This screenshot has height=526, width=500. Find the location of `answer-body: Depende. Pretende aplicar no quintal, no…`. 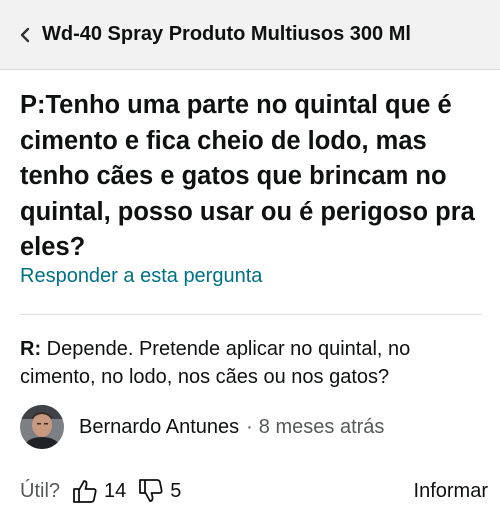

answer-body: Depende. Pretende aplicar no quintal, no… is located at coordinates (215, 363).